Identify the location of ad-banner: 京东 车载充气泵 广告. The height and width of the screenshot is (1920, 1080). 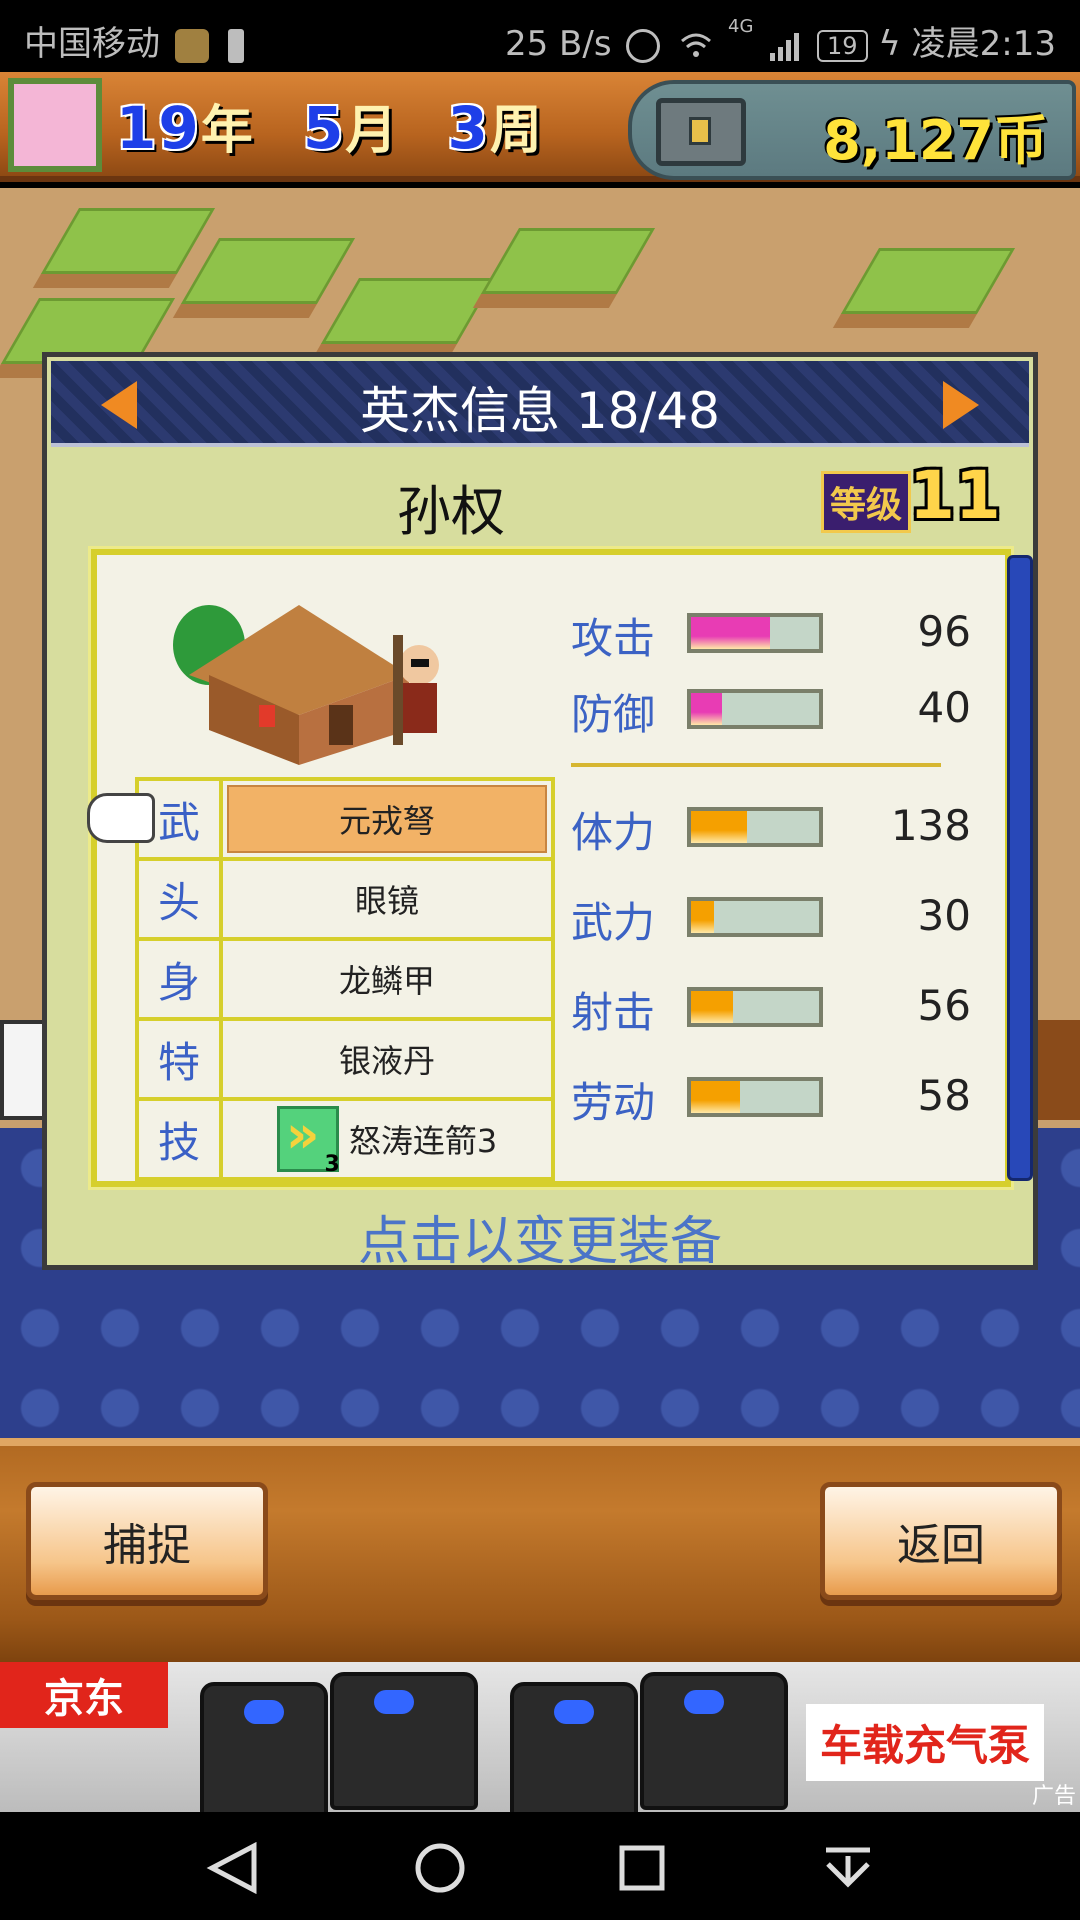
(540, 1737).